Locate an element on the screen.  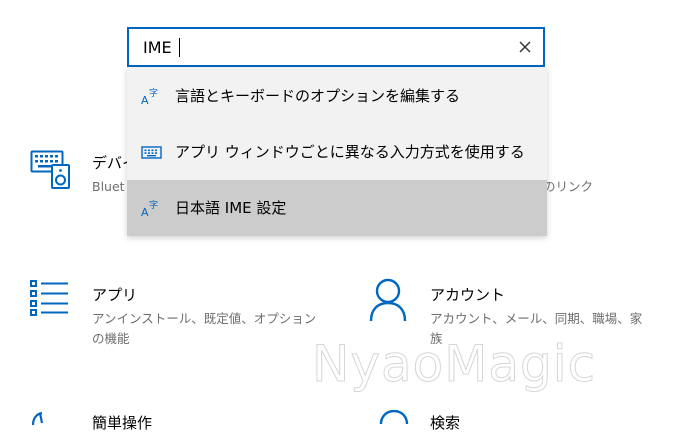
suggestion-item: A 字 言語とキーボードのオプションを編集する is located at coordinates (337, 96).